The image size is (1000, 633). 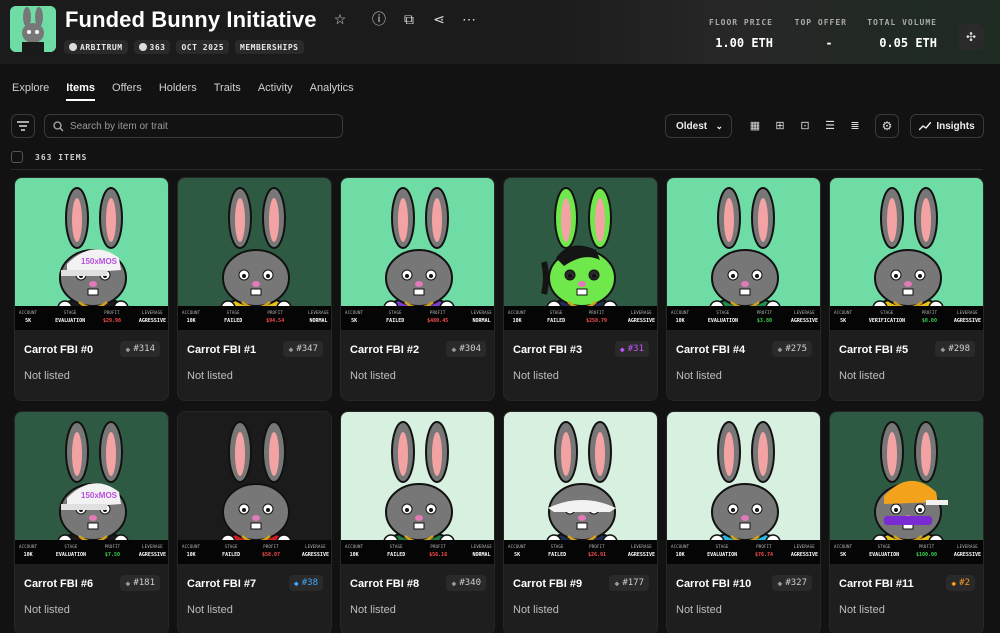 What do you see at coordinates (887, 320) in the screenshot?
I see `hud-stage: STAGE VERIFICATION` at bounding box center [887, 320].